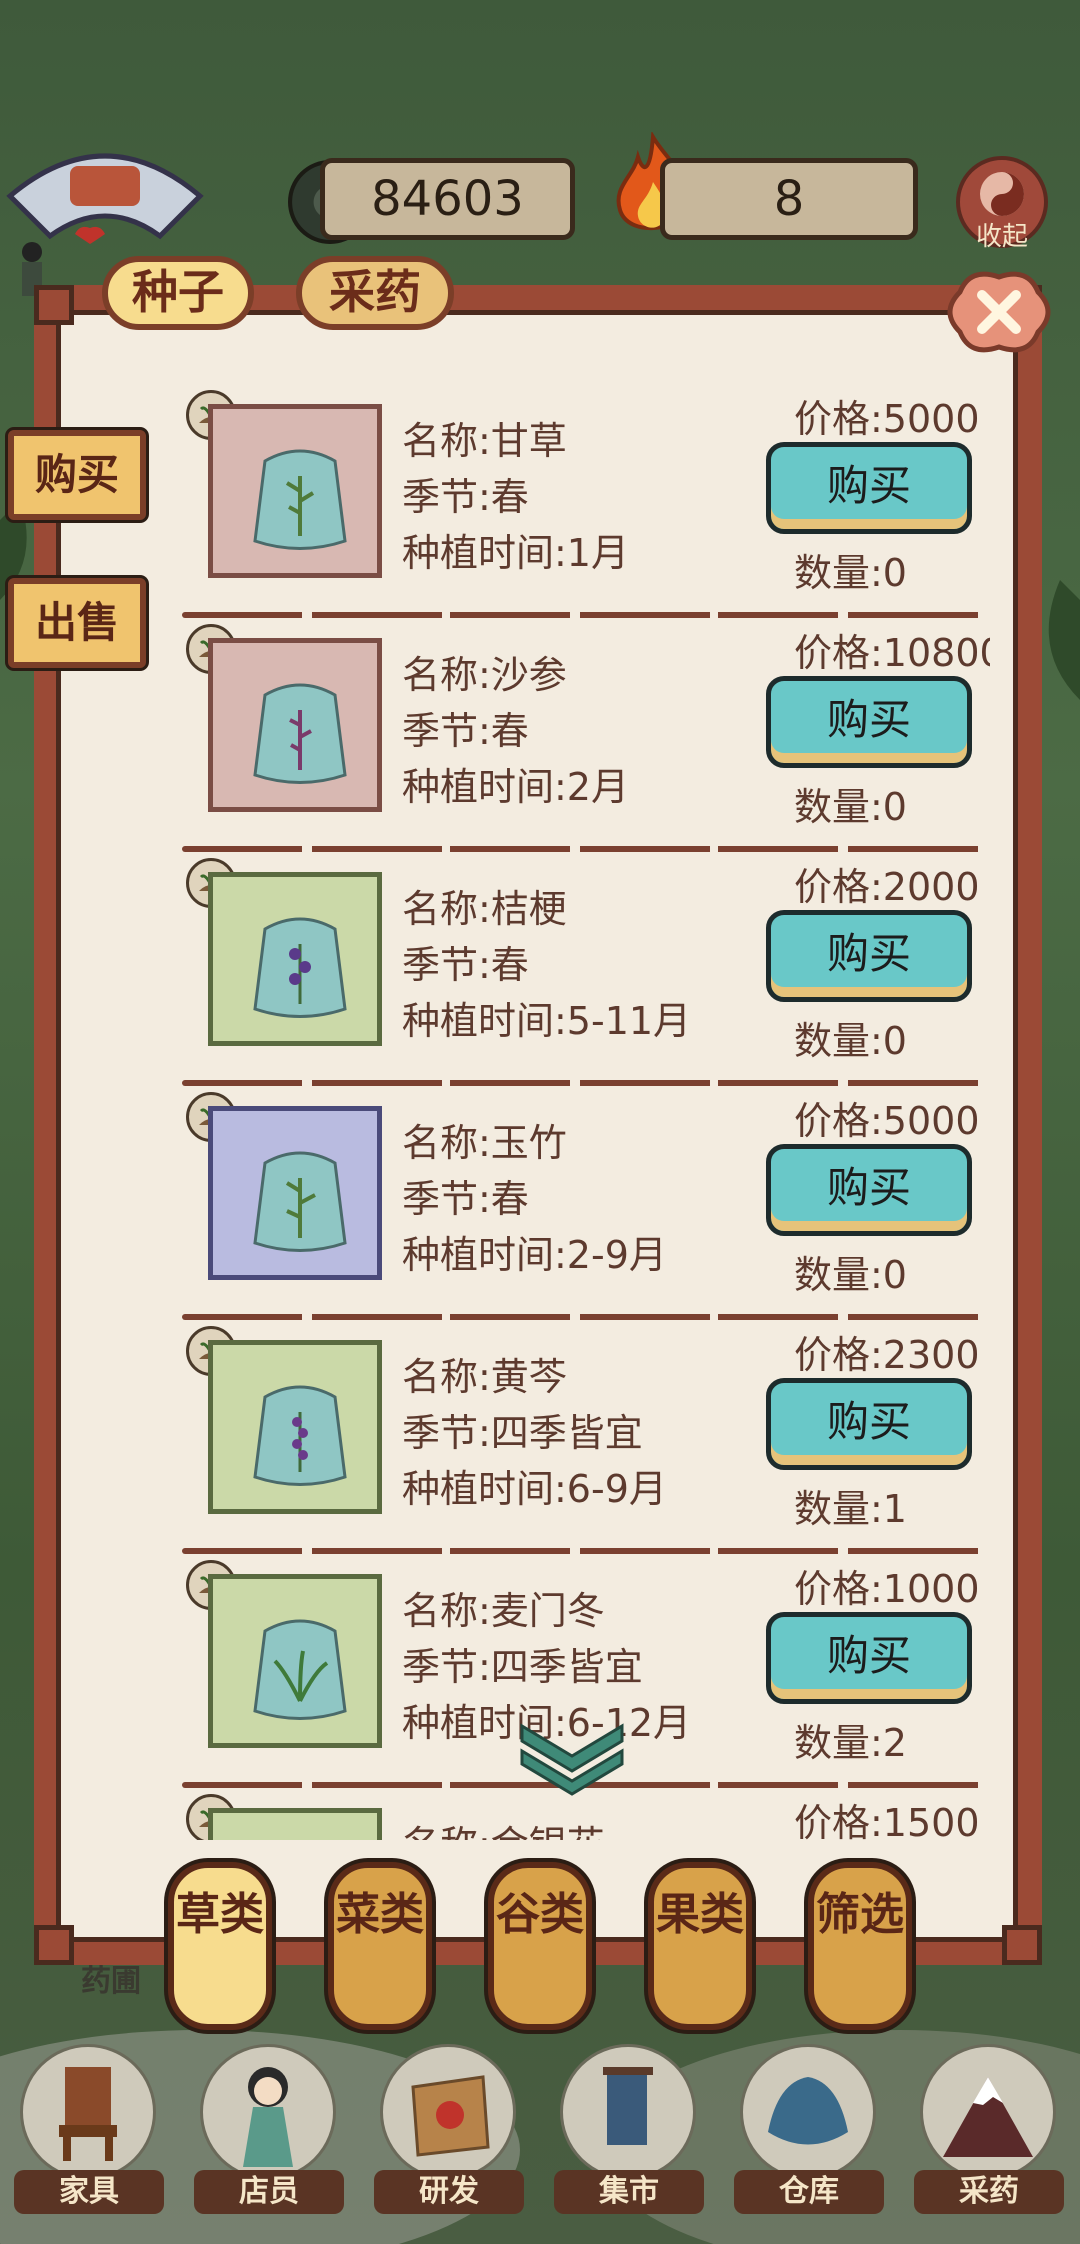 The height and width of the screenshot is (2244, 1080). Describe the element at coordinates (989, 2192) in the screenshot. I see `nav-gather-herbs-label: 采药` at that location.